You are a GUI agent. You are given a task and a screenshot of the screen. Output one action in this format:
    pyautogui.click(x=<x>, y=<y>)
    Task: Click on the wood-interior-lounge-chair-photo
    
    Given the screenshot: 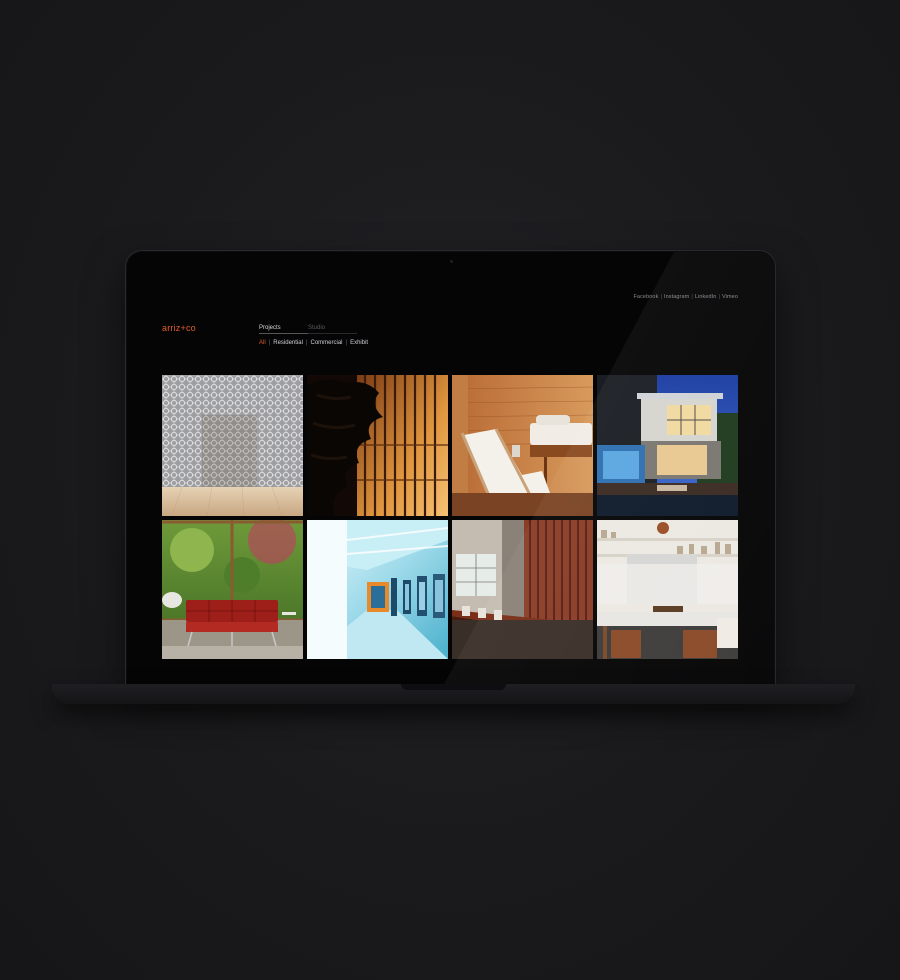 What is the action you would take?
    pyautogui.click(x=522, y=445)
    